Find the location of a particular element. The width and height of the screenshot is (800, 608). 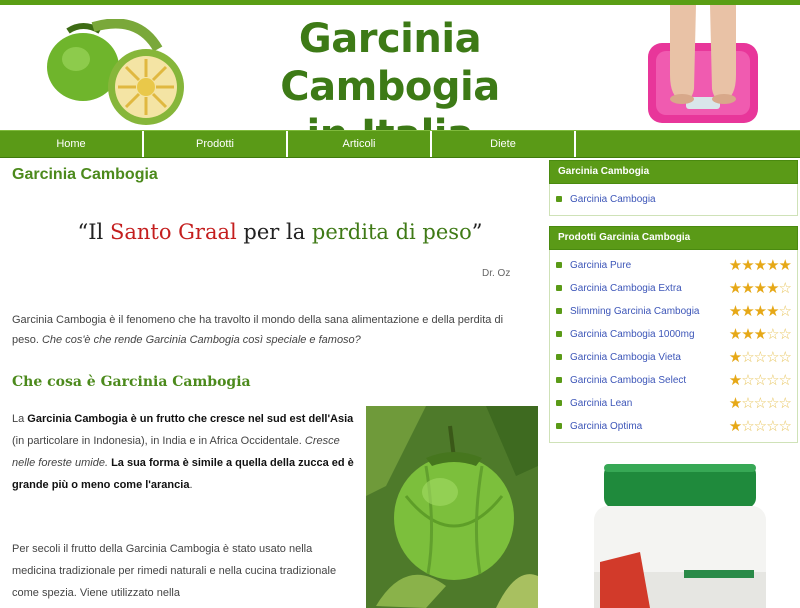

product-link-garcinia-cambogia-vieta: Garcinia Cambogia Vieta ★☆☆☆☆ is located at coordinates (673, 357).